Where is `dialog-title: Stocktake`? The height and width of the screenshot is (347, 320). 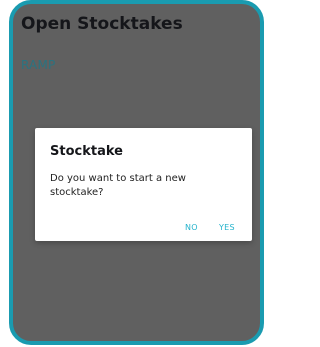
dialog-title: Stocktake is located at coordinates (86, 151).